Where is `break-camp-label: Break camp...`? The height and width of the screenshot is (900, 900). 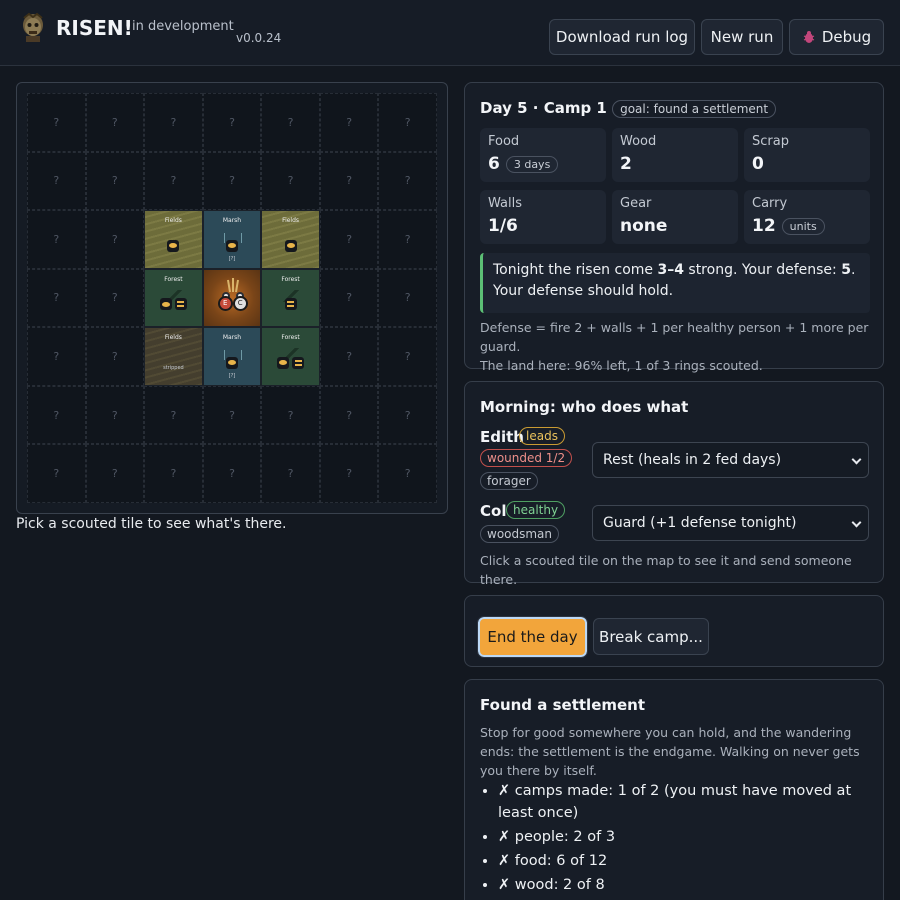 break-camp-label: Break camp... is located at coordinates (651, 636).